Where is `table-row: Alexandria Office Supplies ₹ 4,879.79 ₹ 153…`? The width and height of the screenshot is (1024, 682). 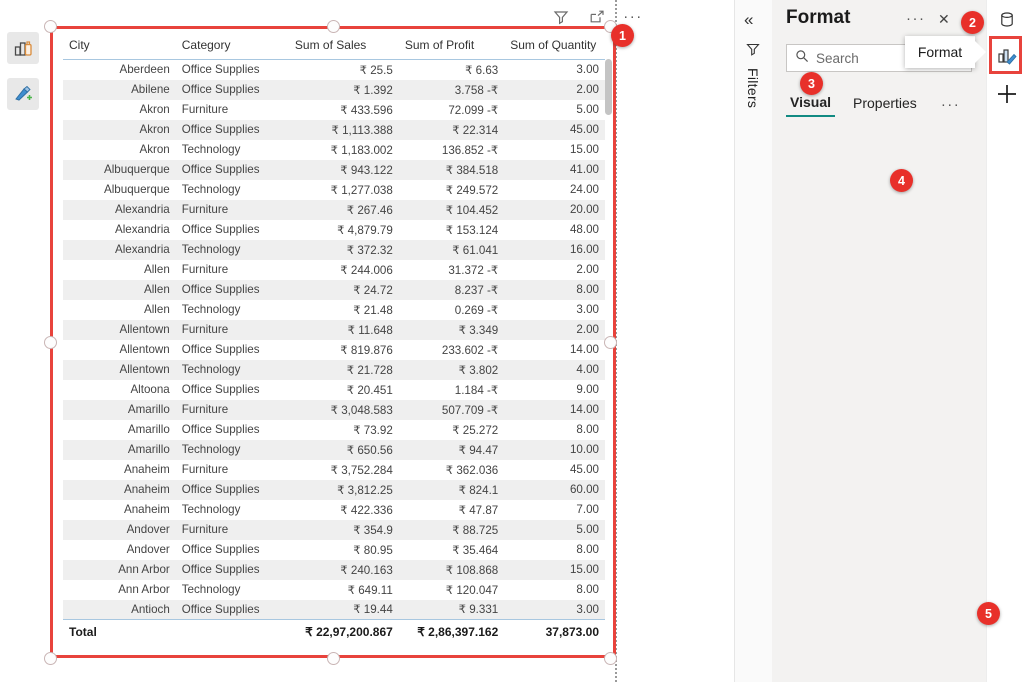
table-row: Alexandria Office Supplies ₹ 4,879.79 ₹ 153… is located at coordinates (334, 229).